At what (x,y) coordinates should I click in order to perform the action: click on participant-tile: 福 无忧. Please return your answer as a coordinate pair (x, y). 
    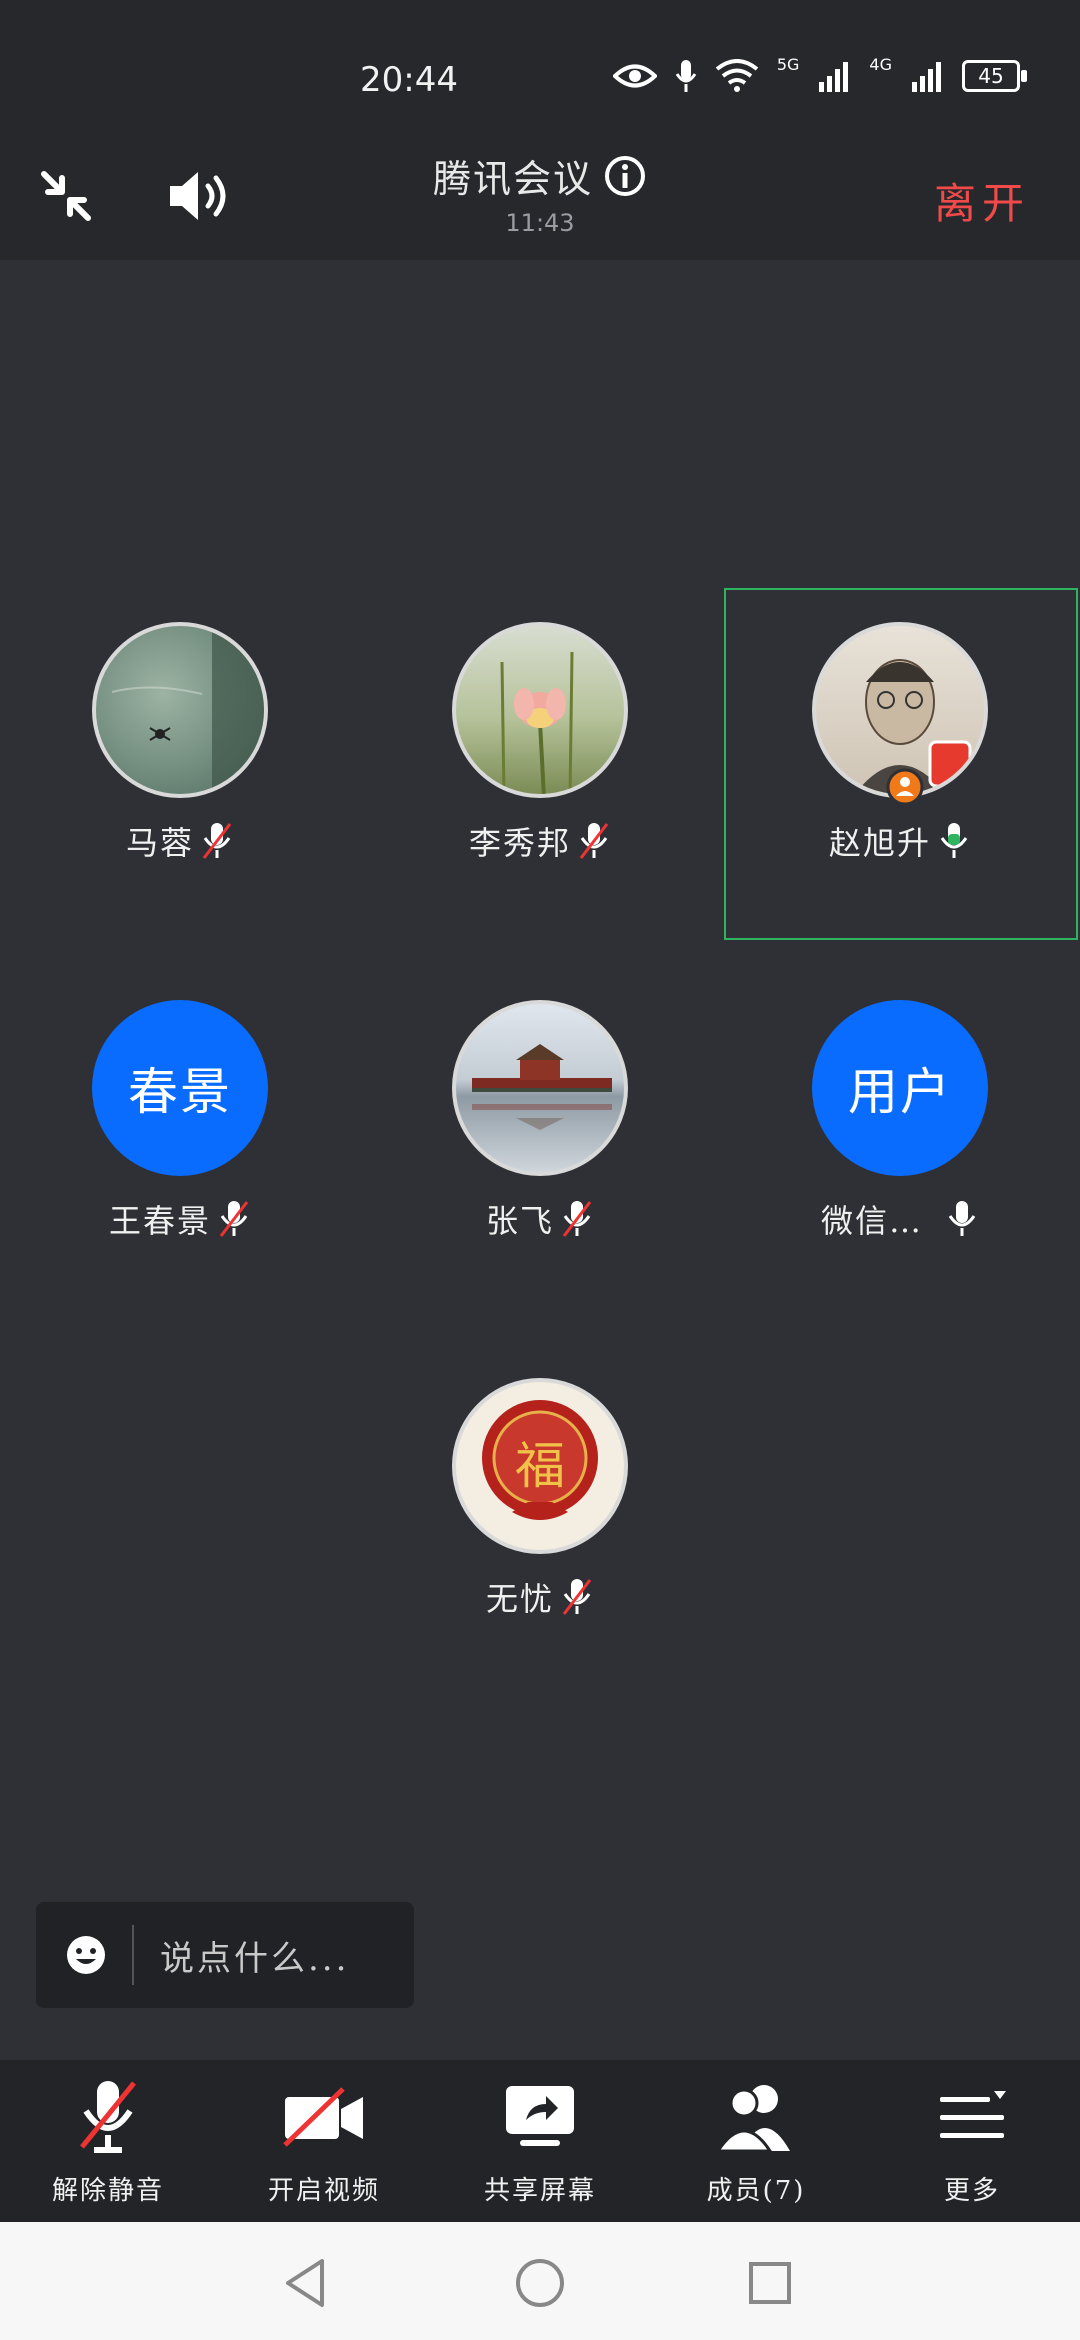
    Looking at the image, I should click on (540, 1499).